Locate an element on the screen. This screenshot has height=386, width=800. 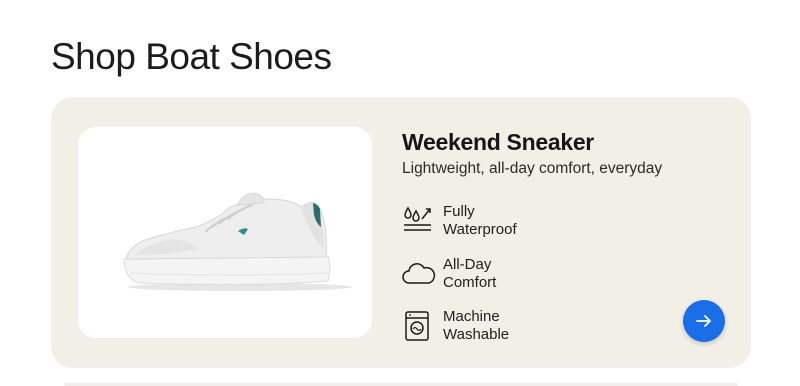
feature-waterproof: Fully Waterproof is located at coordinates (500, 221).